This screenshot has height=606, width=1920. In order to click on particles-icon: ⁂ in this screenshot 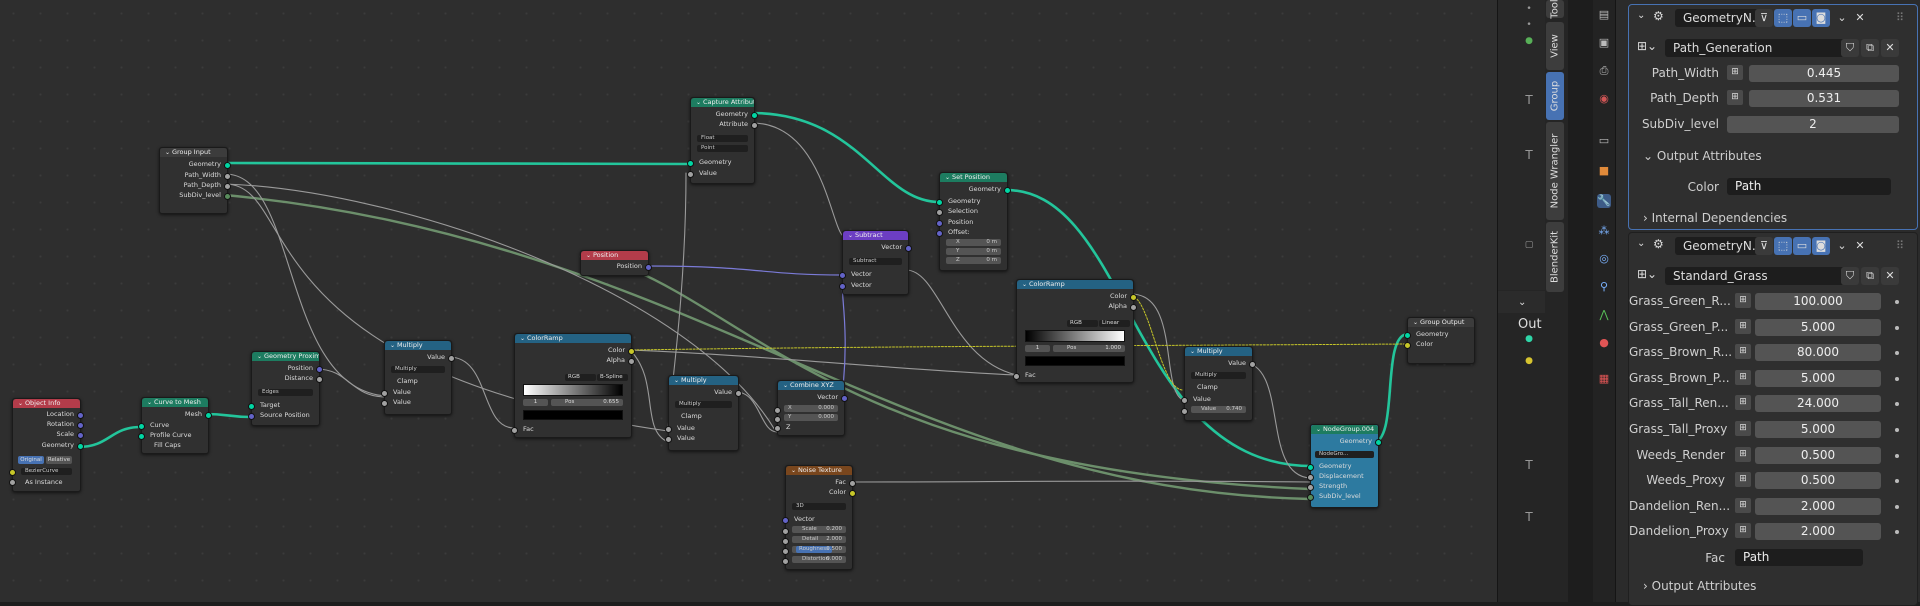, I will do `click(1604, 231)`.